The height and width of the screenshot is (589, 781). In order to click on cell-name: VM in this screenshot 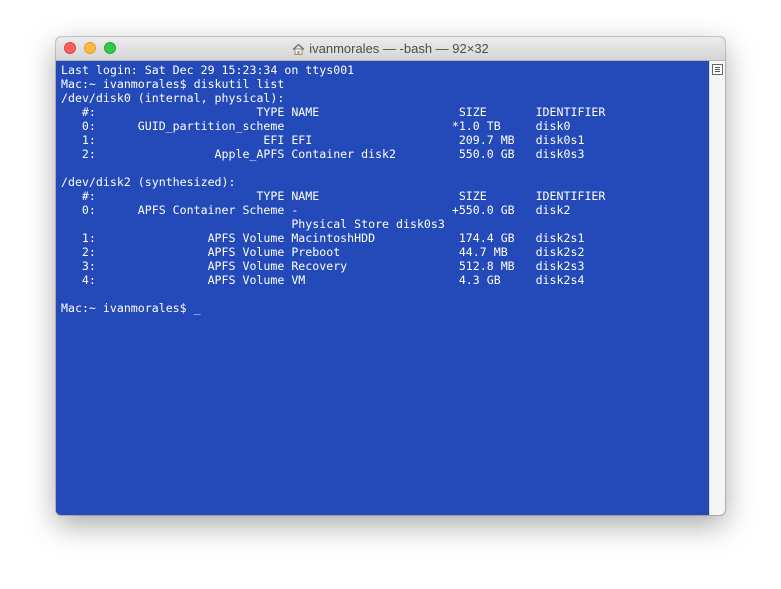, I will do `click(298, 280)`.